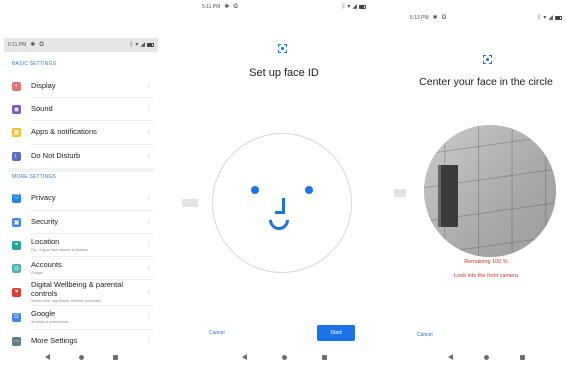 Image resolution: width=566 pixels, height=365 pixels. What do you see at coordinates (81, 317) in the screenshot?
I see `settings-item-google: G Google Services & preferences ›` at bounding box center [81, 317].